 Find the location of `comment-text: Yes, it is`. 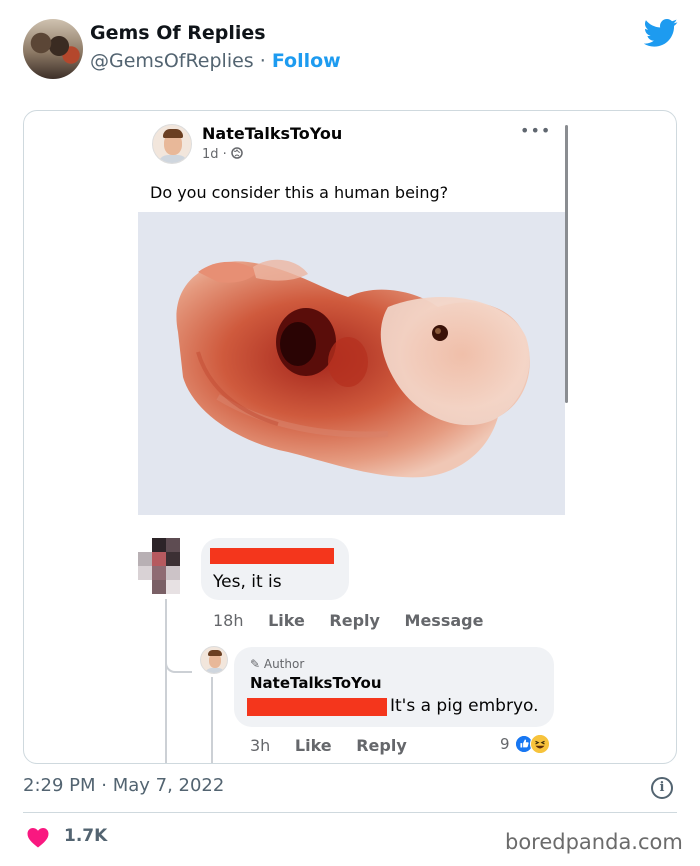

comment-text: Yes, it is is located at coordinates (247, 582).